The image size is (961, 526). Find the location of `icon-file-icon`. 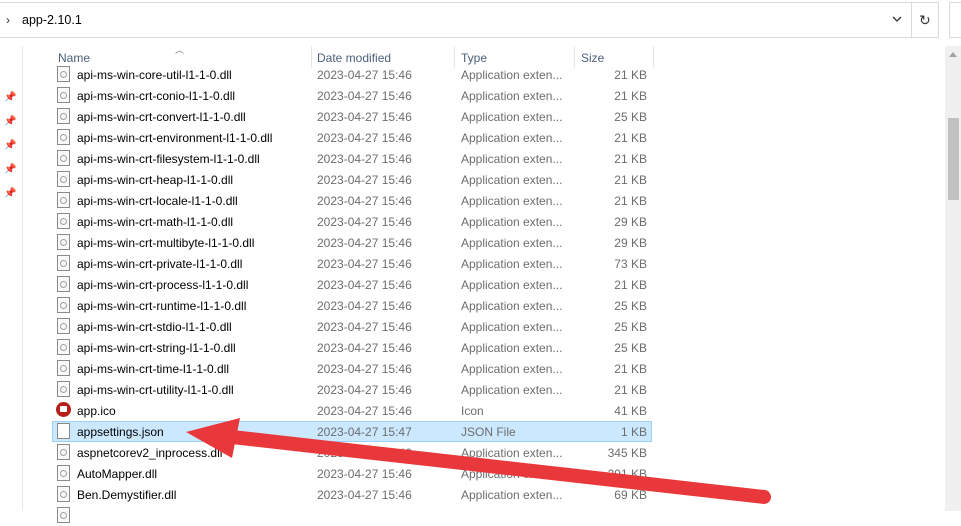

icon-file-icon is located at coordinates (63, 409).